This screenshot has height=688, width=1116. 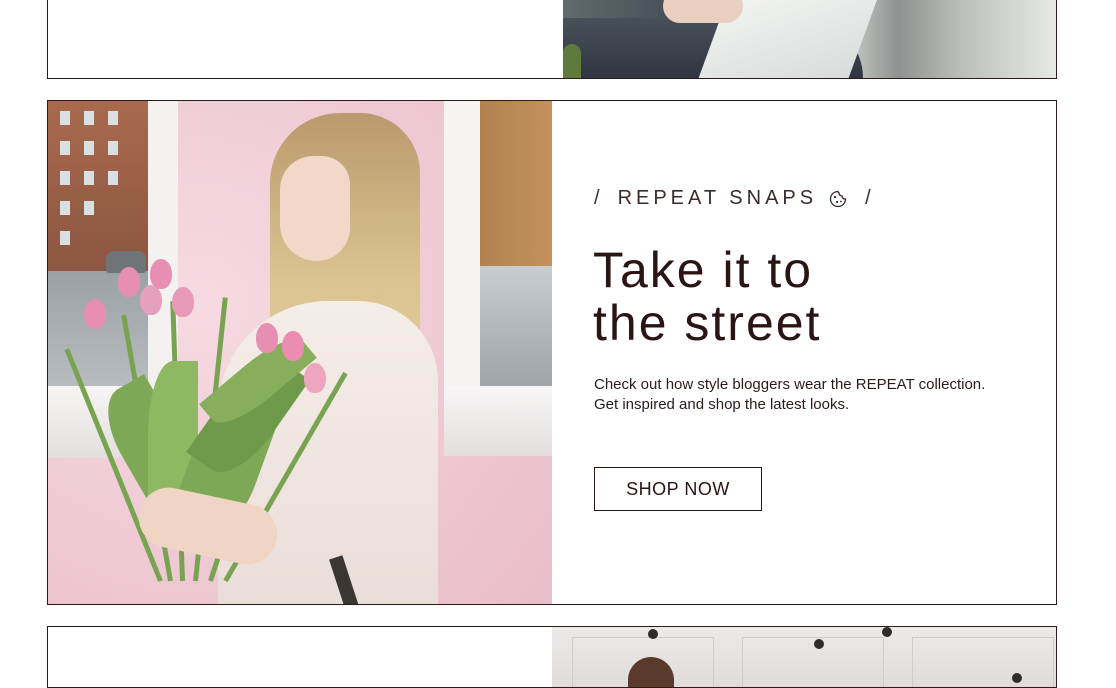 I want to click on plant-shape, so click(x=572, y=61).